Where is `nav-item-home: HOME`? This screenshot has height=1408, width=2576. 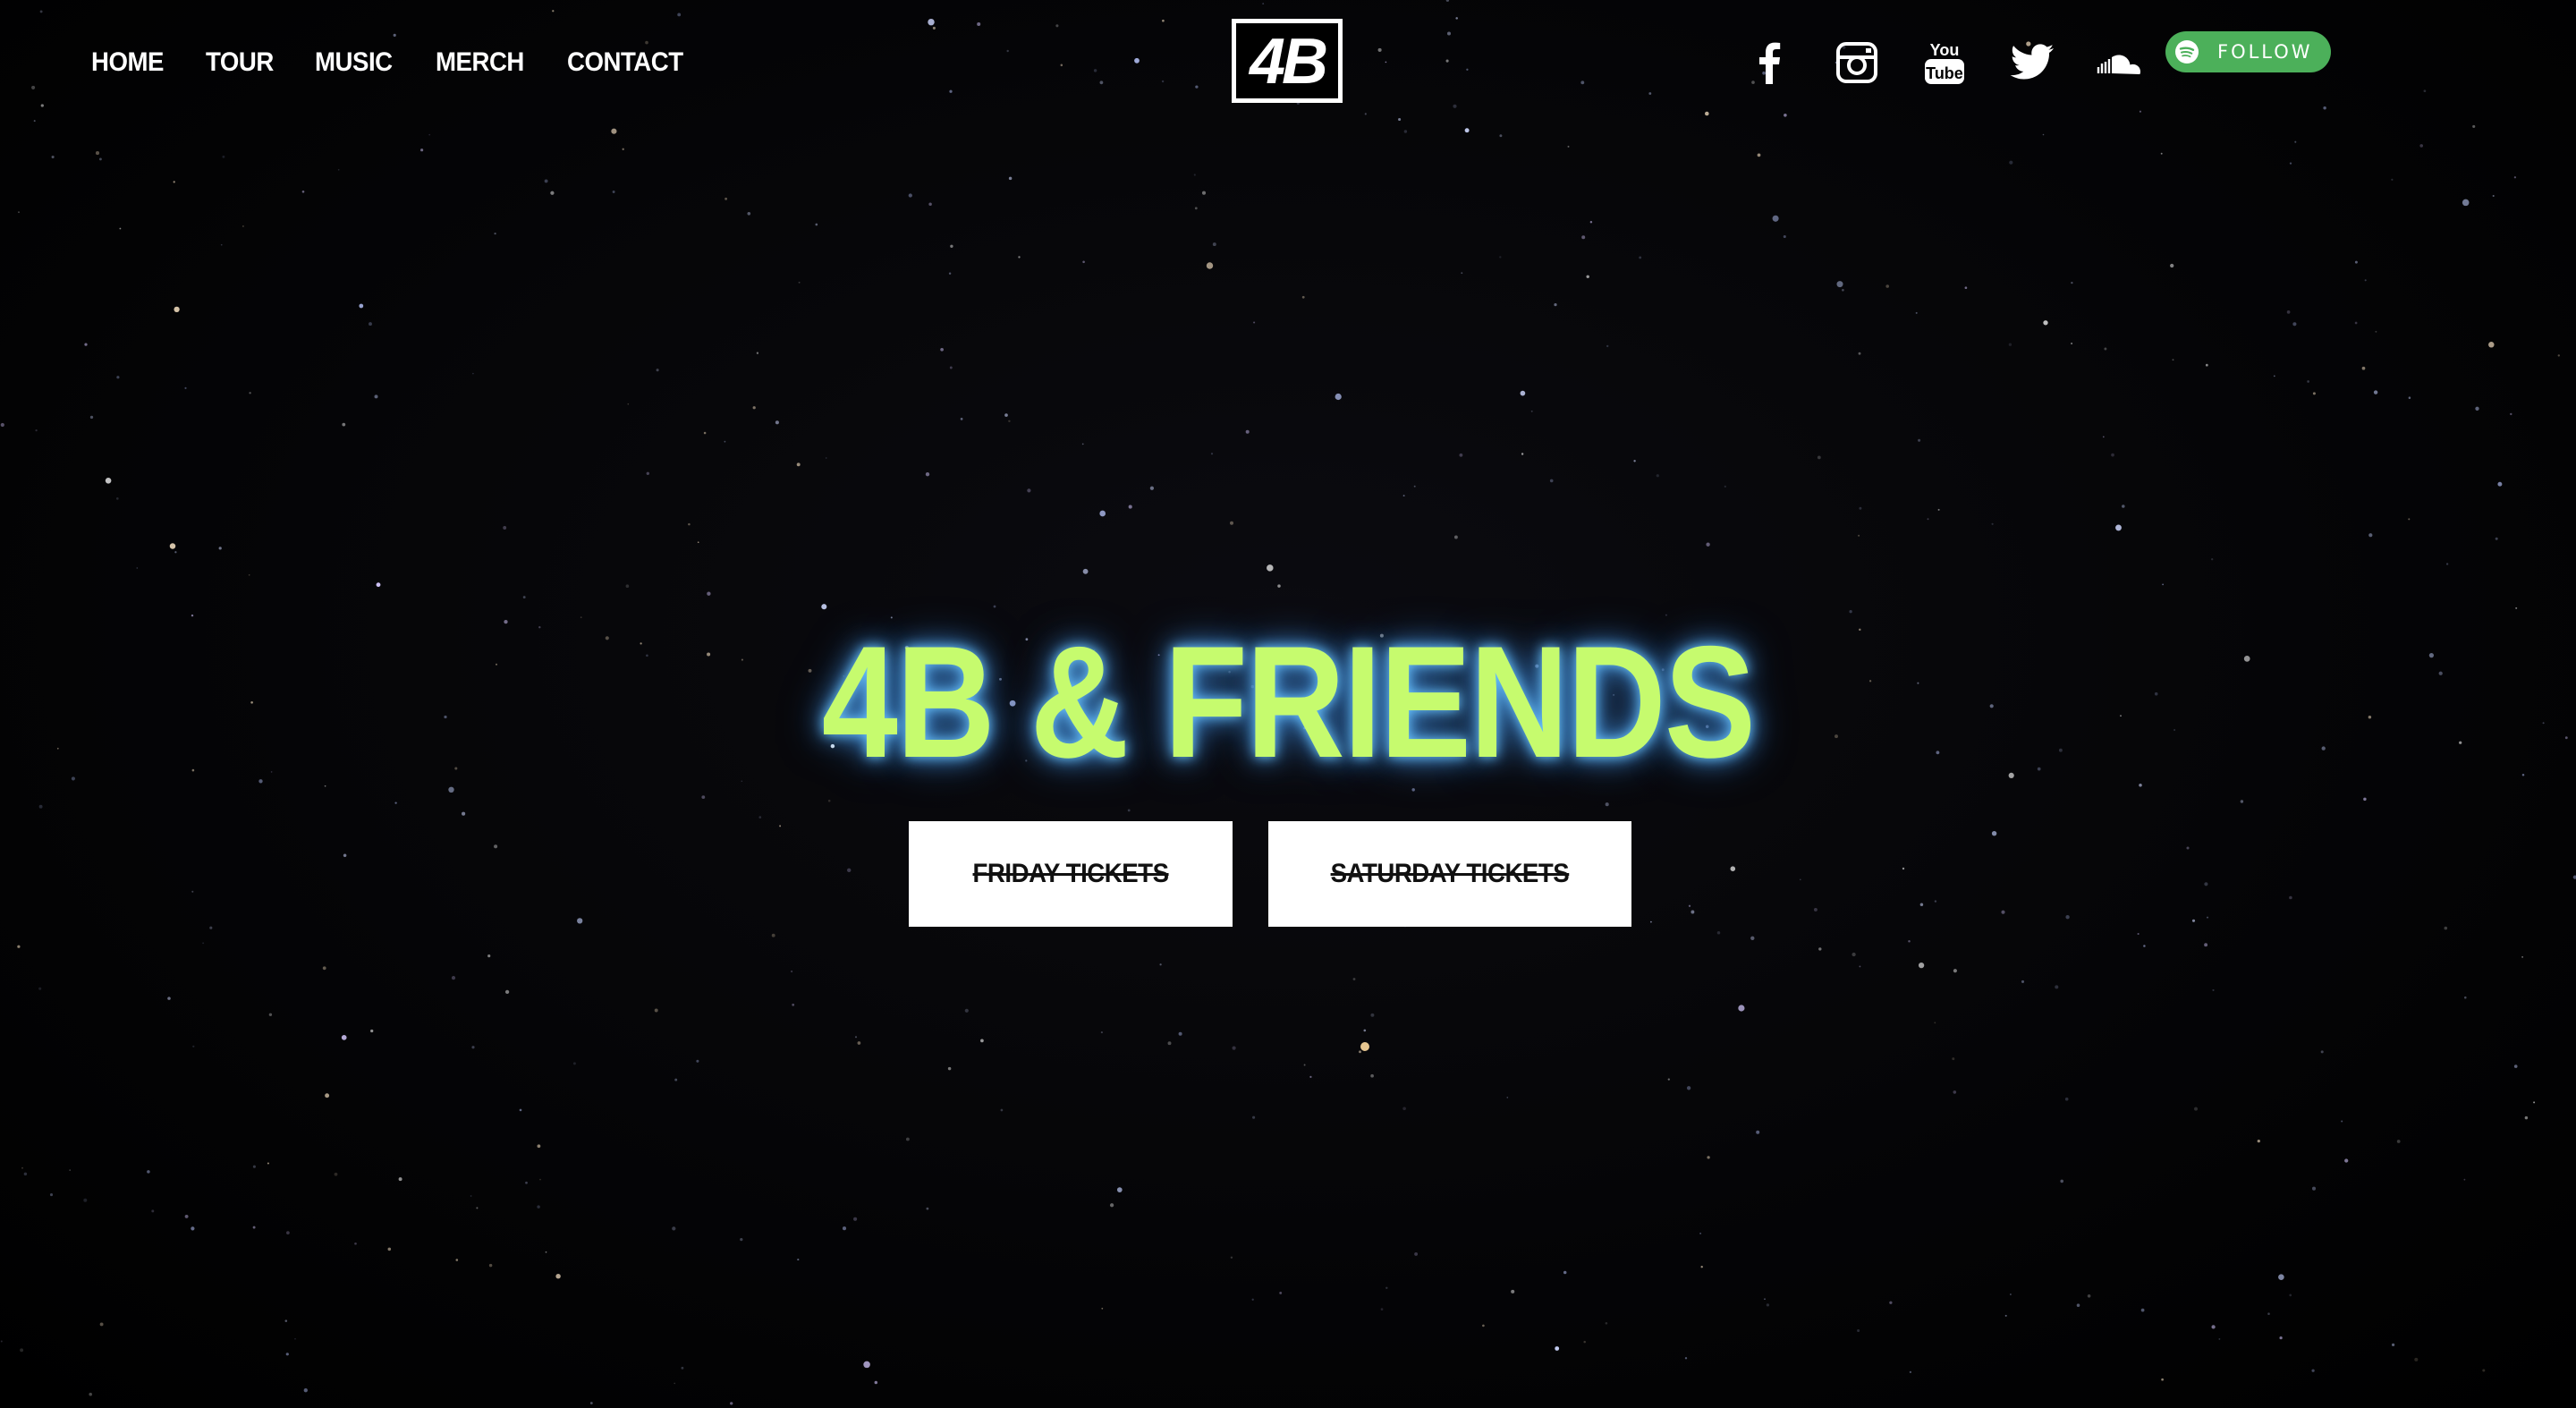 nav-item-home: HOME is located at coordinates (127, 62).